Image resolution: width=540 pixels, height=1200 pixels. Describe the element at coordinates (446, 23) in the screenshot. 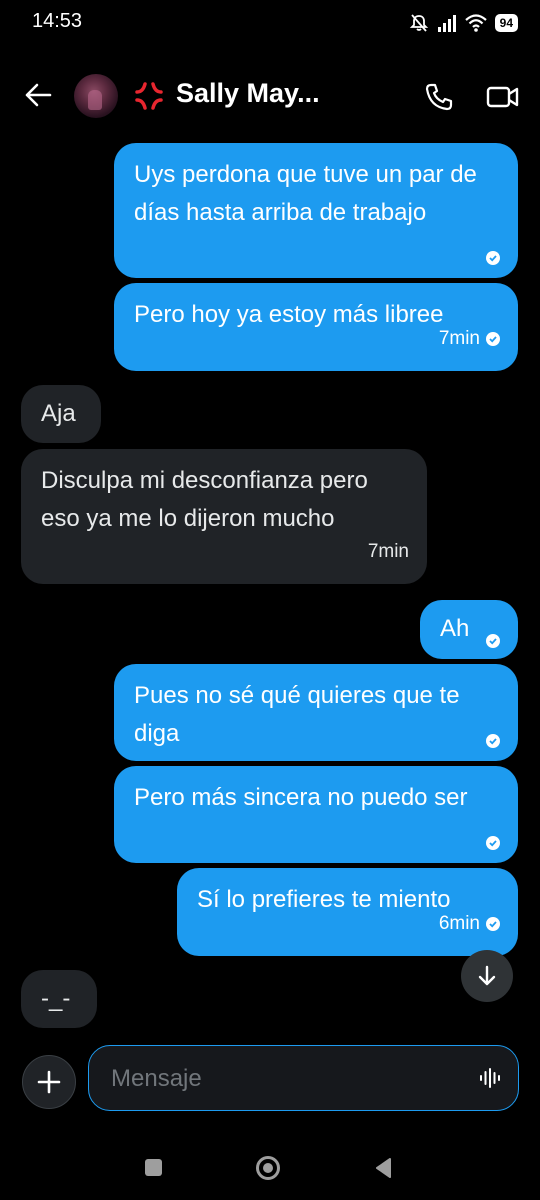

I see `signal-icon` at that location.